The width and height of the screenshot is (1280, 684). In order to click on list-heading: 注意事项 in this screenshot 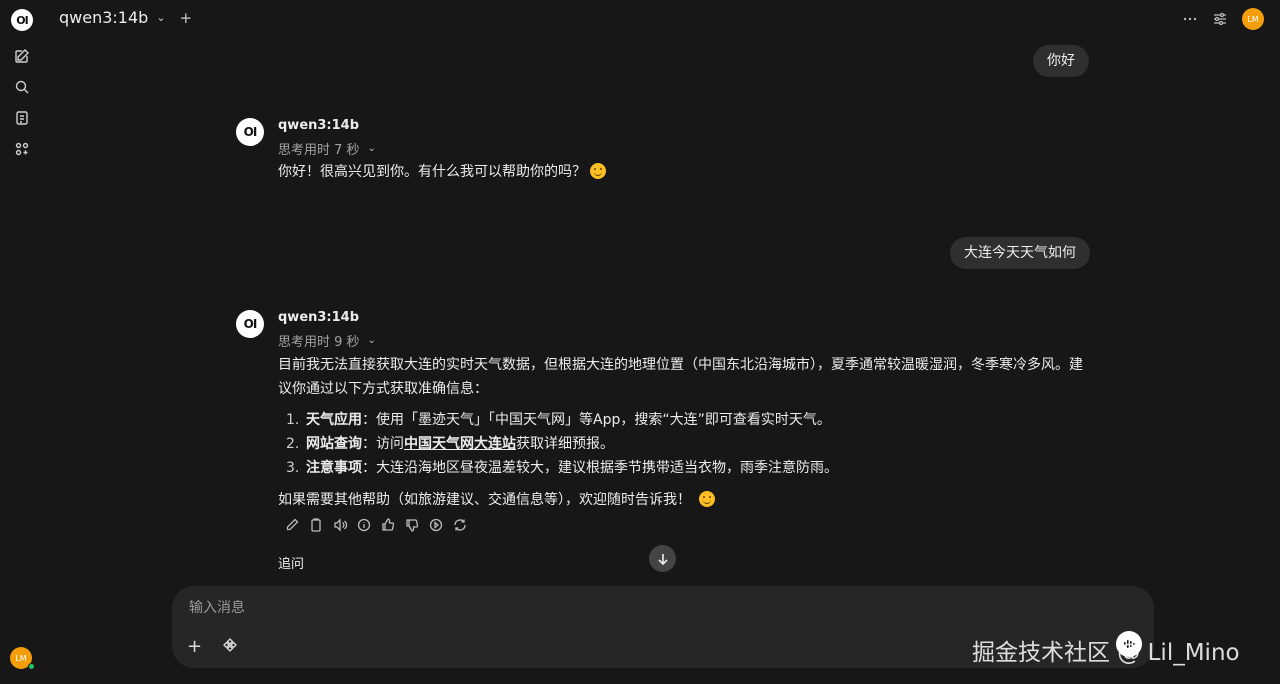, I will do `click(334, 468)`.